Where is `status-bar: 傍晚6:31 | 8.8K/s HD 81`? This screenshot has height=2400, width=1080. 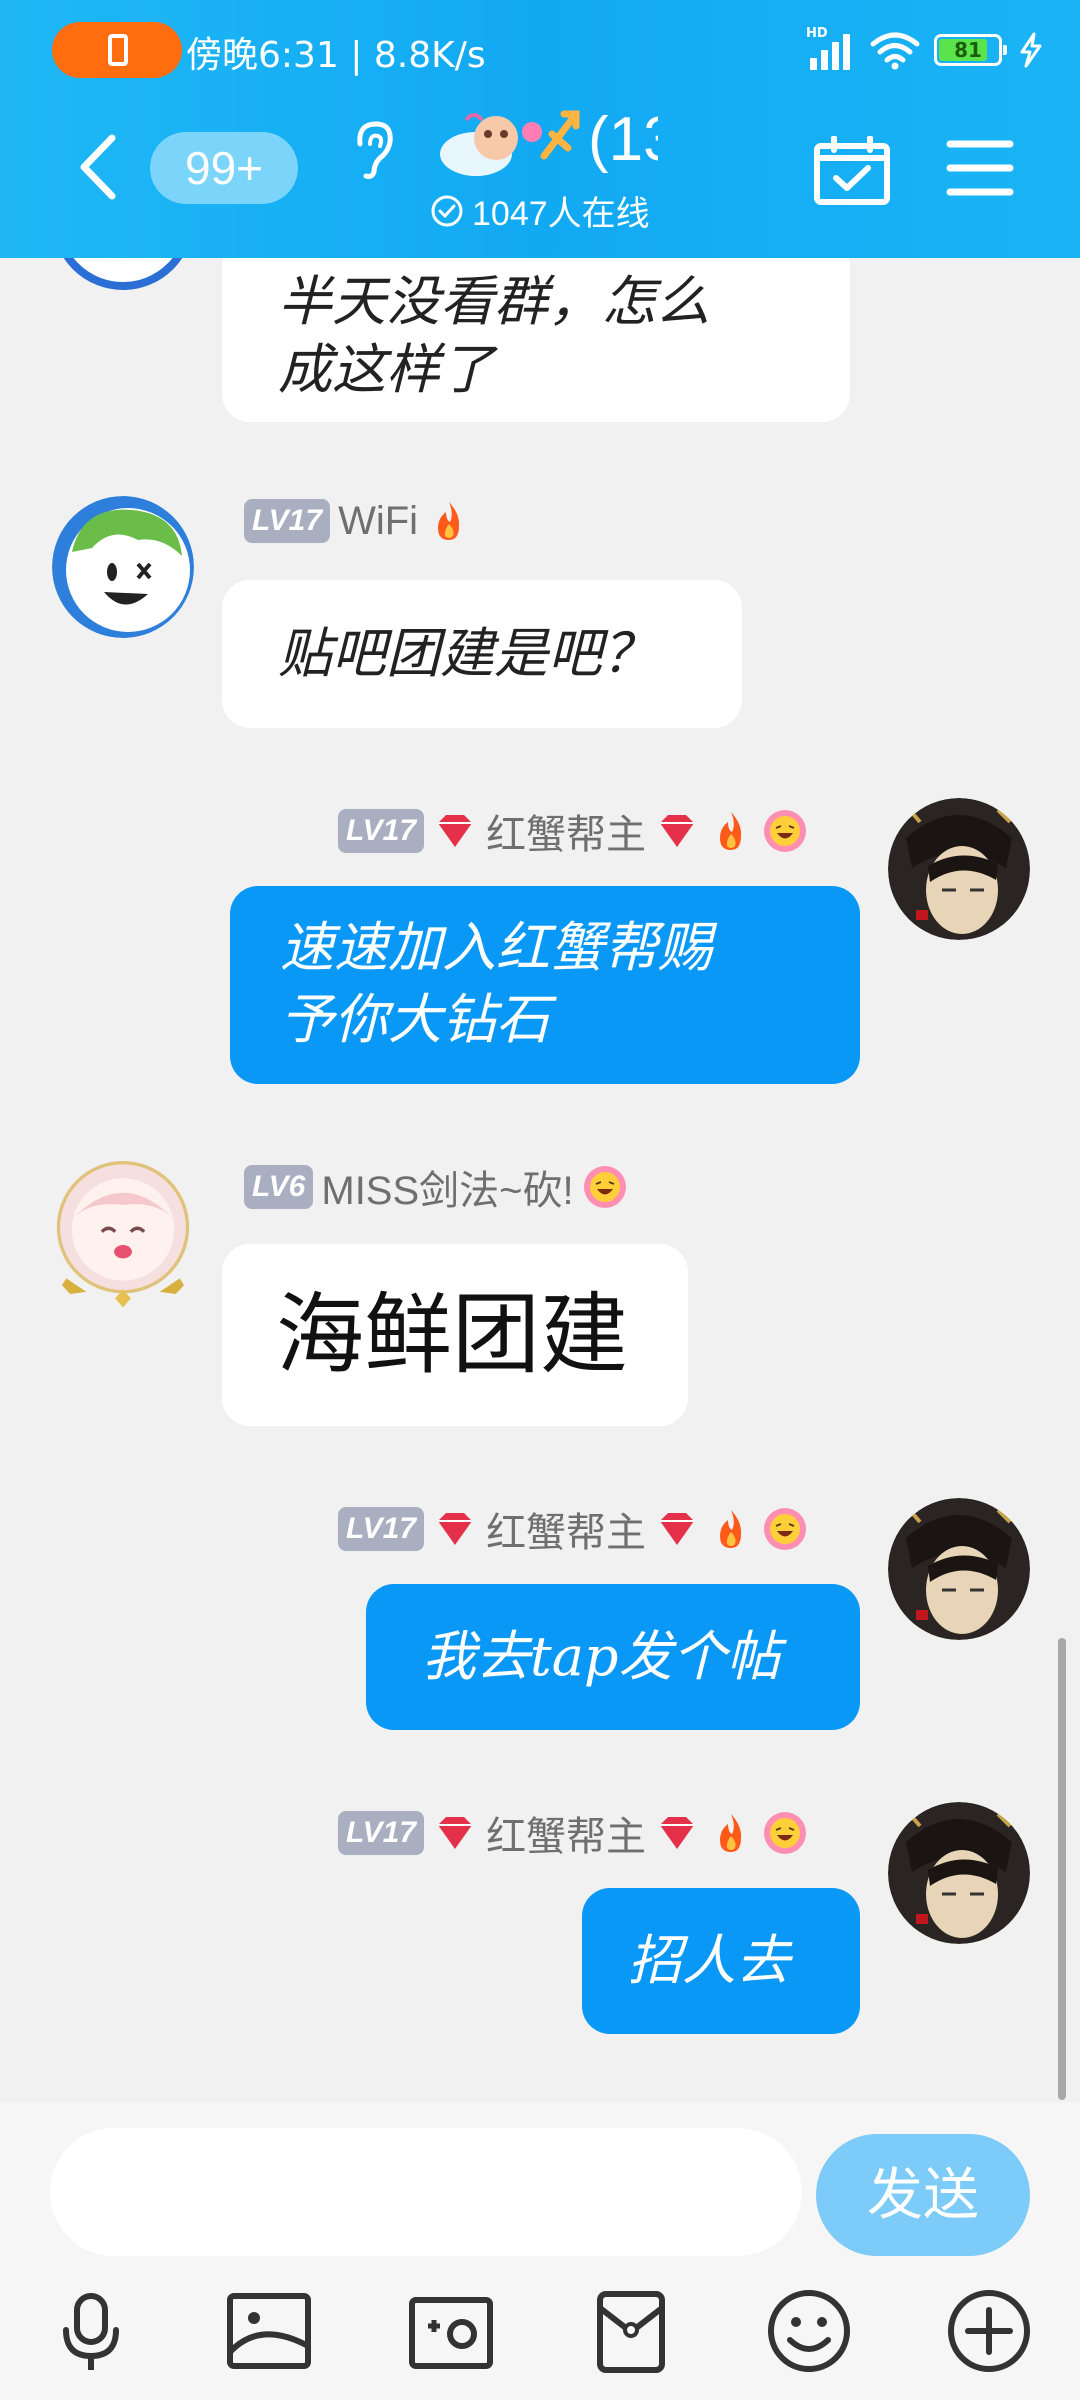 status-bar: 傍晚6:31 | 8.8K/s HD 81 is located at coordinates (540, 50).